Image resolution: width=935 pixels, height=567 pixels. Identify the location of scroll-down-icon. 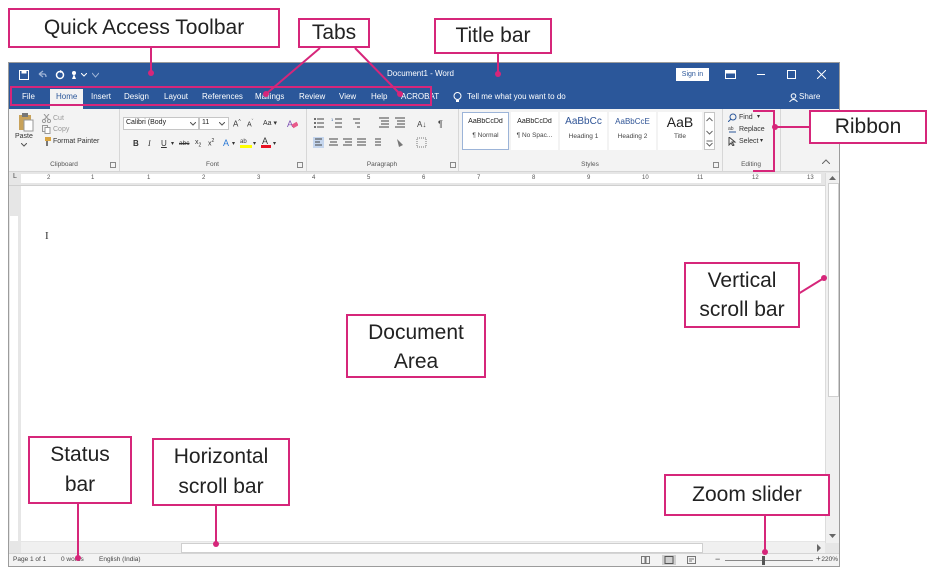
(832, 536).